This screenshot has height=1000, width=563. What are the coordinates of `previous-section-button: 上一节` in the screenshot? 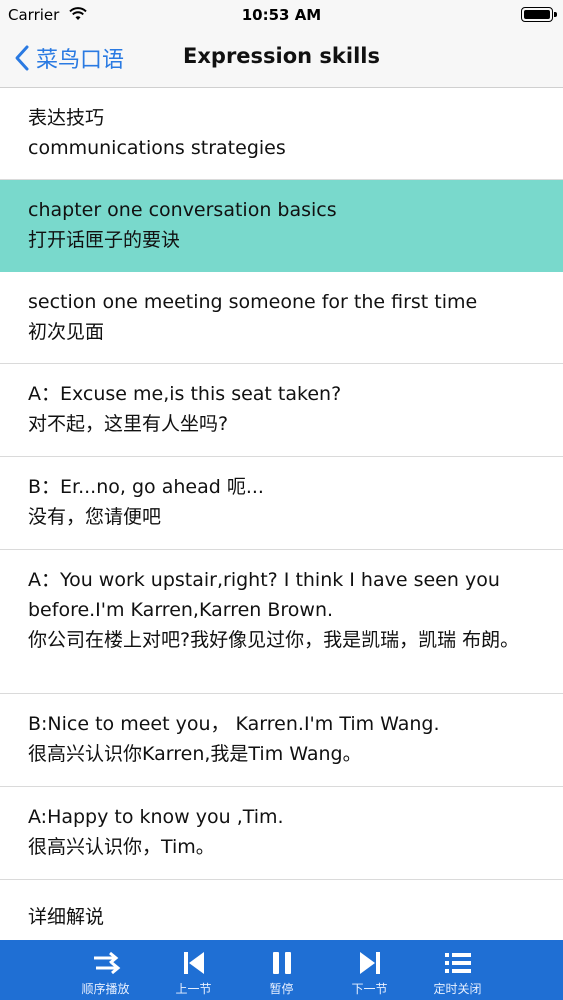 It's located at (194, 970).